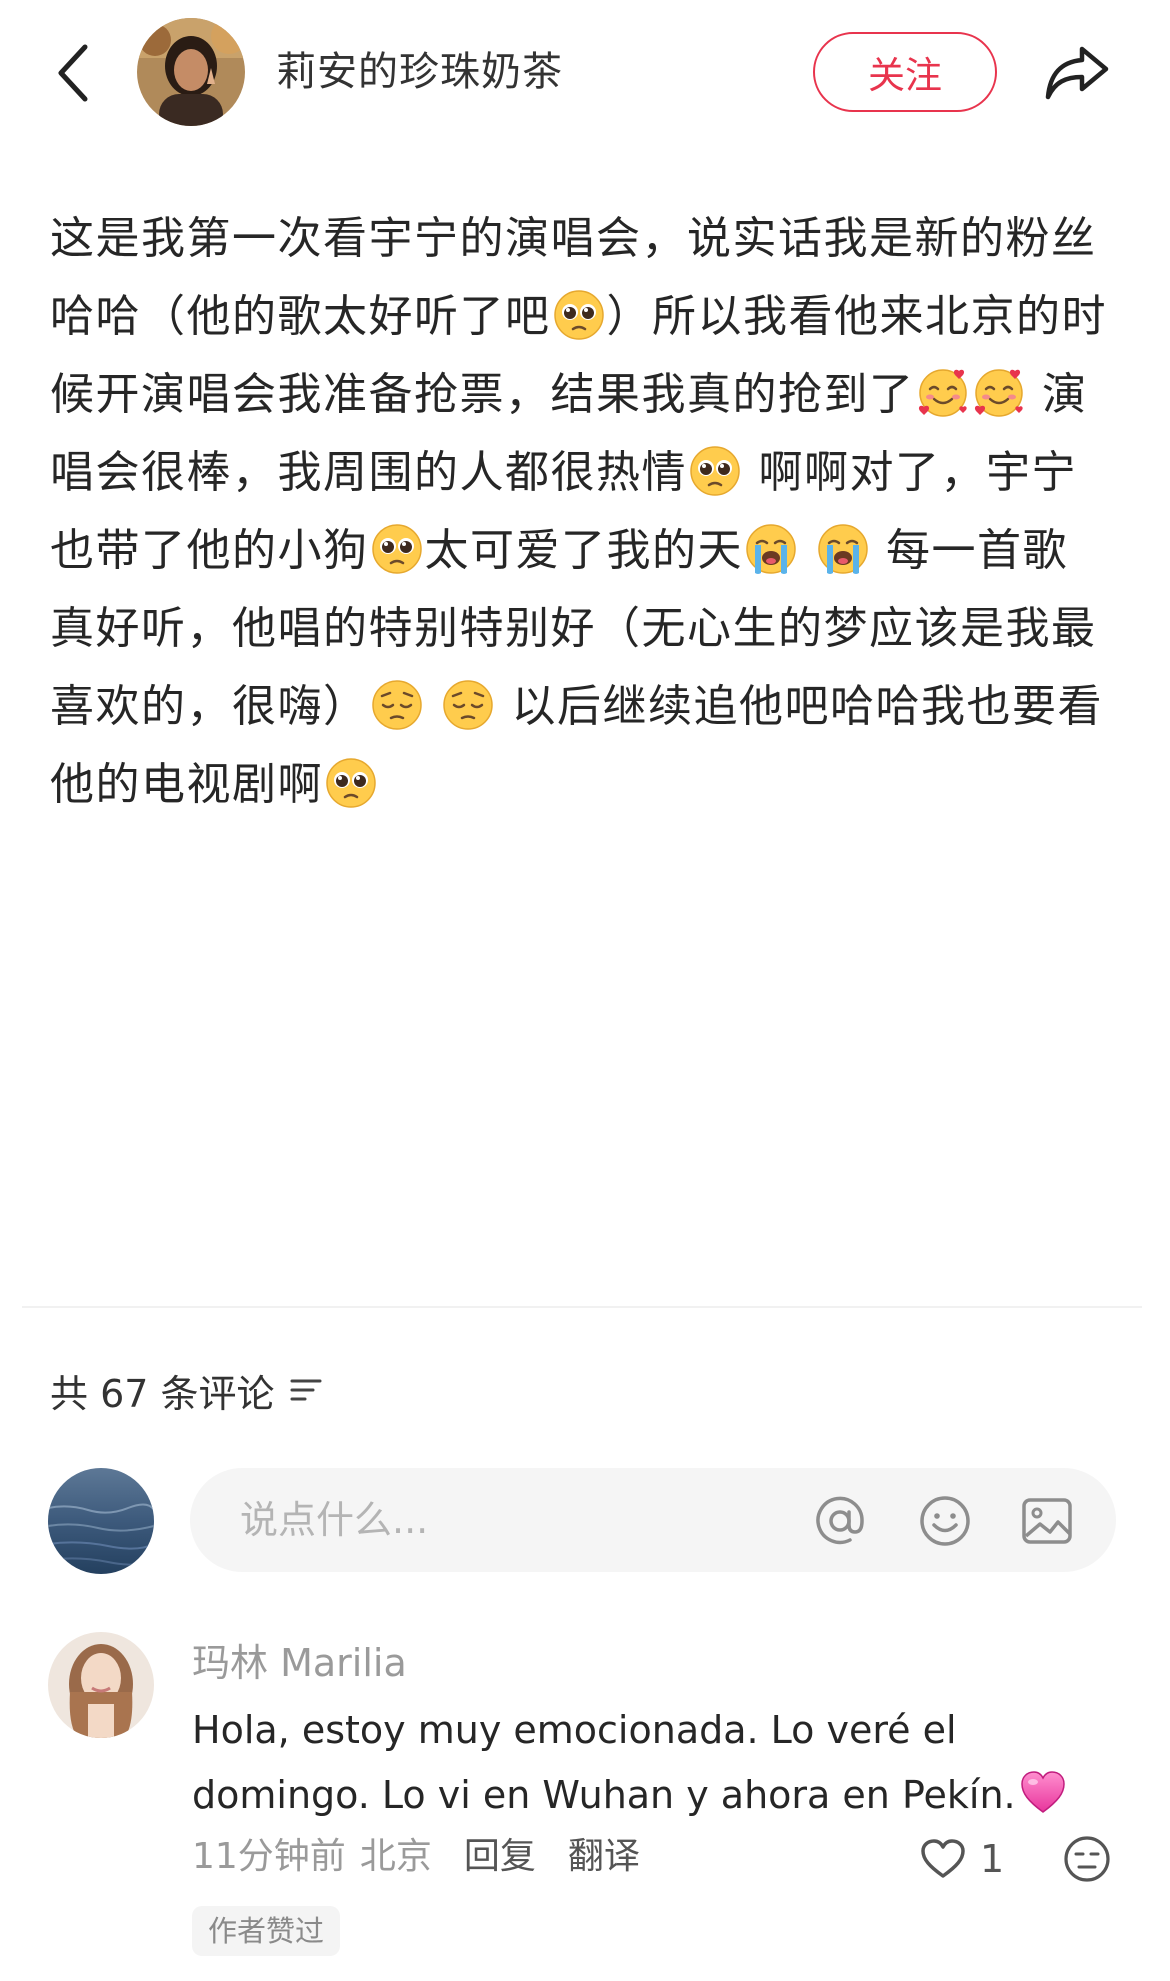  Describe the element at coordinates (1047, 1521) in the screenshot. I see `image-icon` at that location.